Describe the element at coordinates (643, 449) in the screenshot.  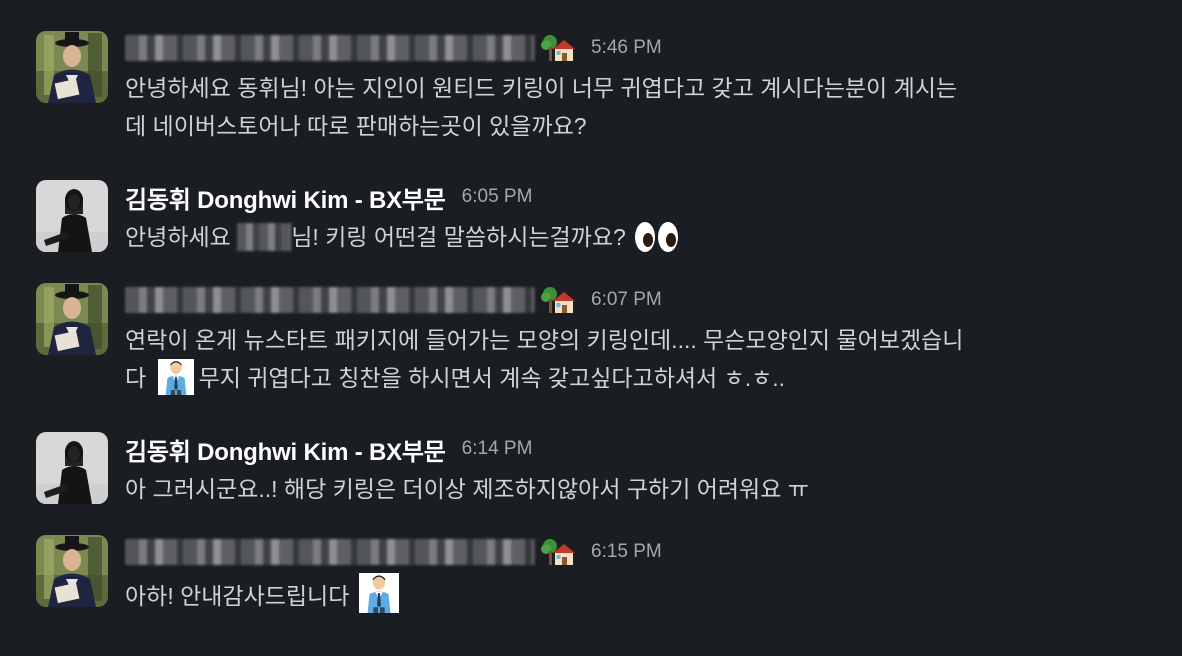
I see `message-header: 김동휘 Donghwi Kim - BX부문 6:14 PM` at that location.